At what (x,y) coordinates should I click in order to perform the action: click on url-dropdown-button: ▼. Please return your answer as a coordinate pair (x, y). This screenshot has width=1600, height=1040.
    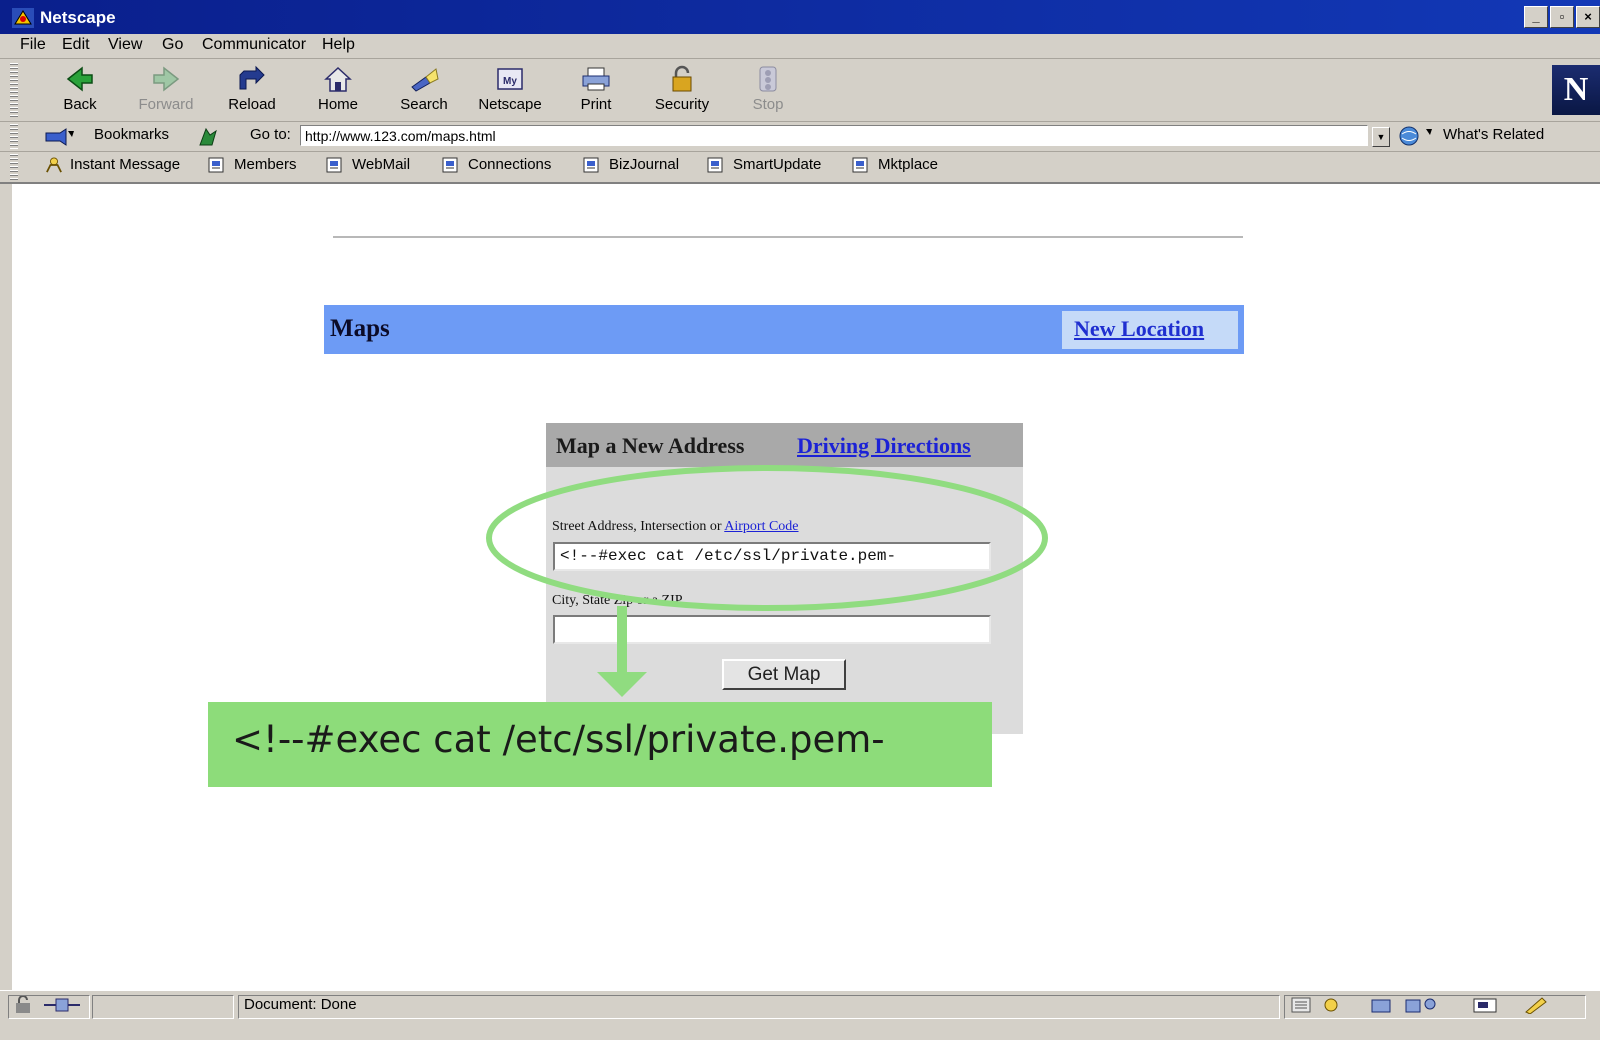
    Looking at the image, I should click on (1381, 137).